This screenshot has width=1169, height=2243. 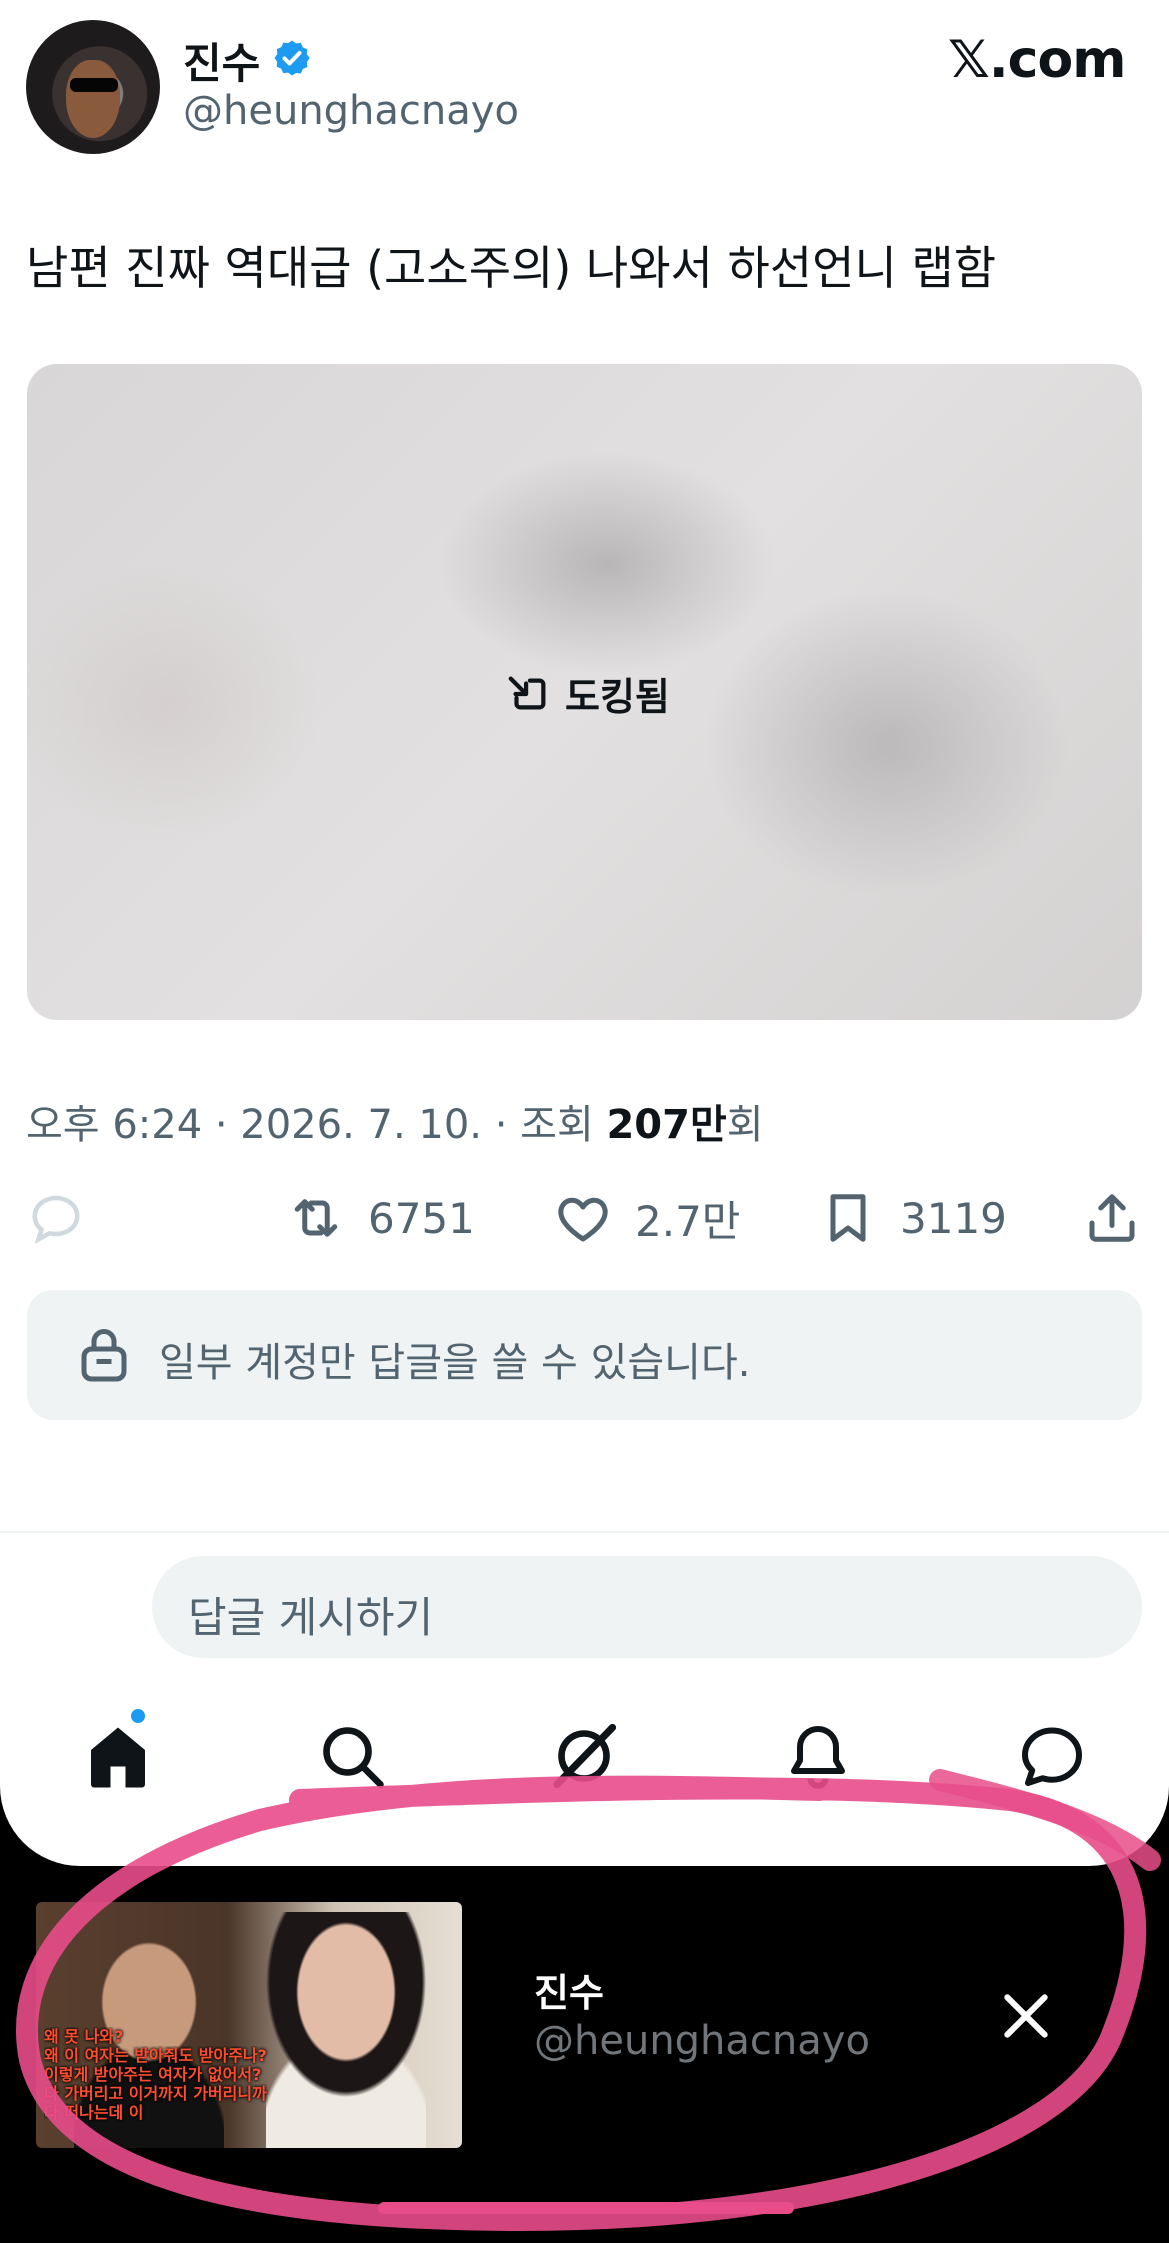 I want to click on timestamp: 오후 6:24 · 2026. 7. 10. · 조회, so click(x=316, y=1125).